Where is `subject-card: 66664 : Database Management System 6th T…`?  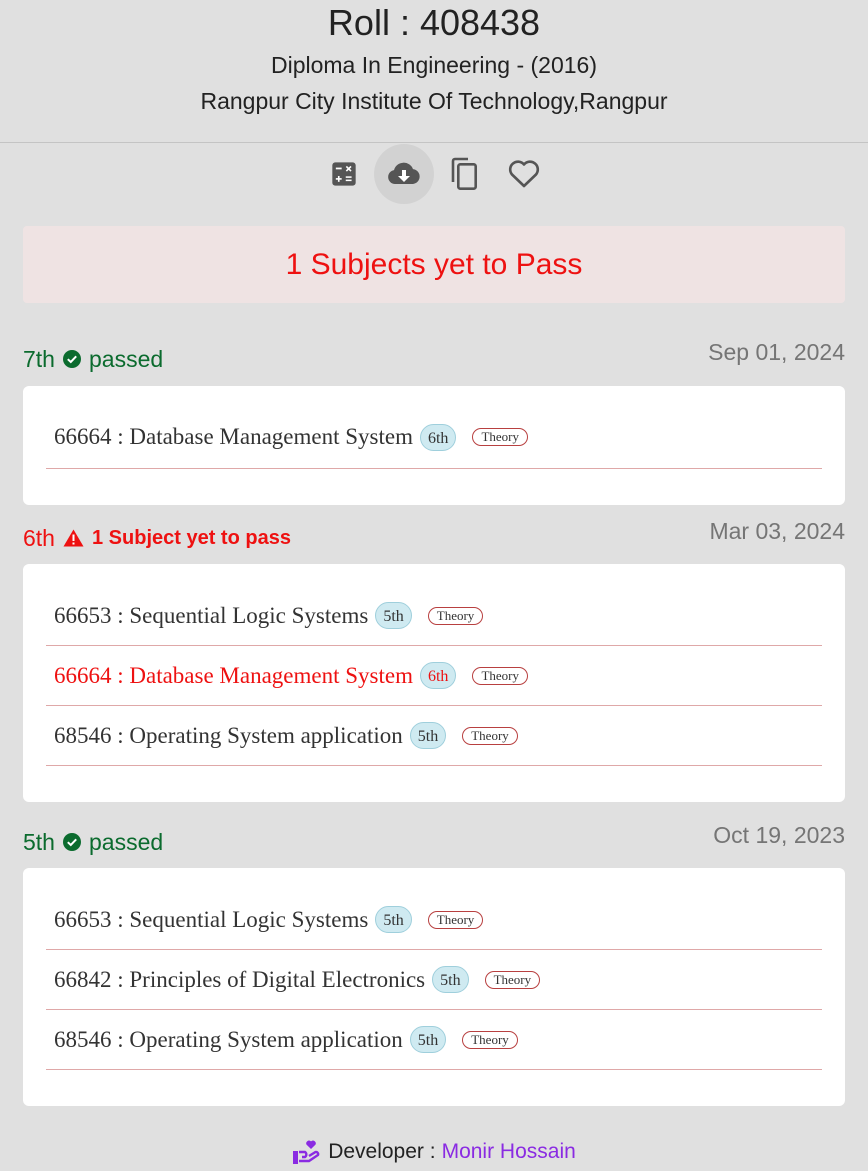
subject-card: 66664 : Database Management System 6th T… is located at coordinates (434, 445).